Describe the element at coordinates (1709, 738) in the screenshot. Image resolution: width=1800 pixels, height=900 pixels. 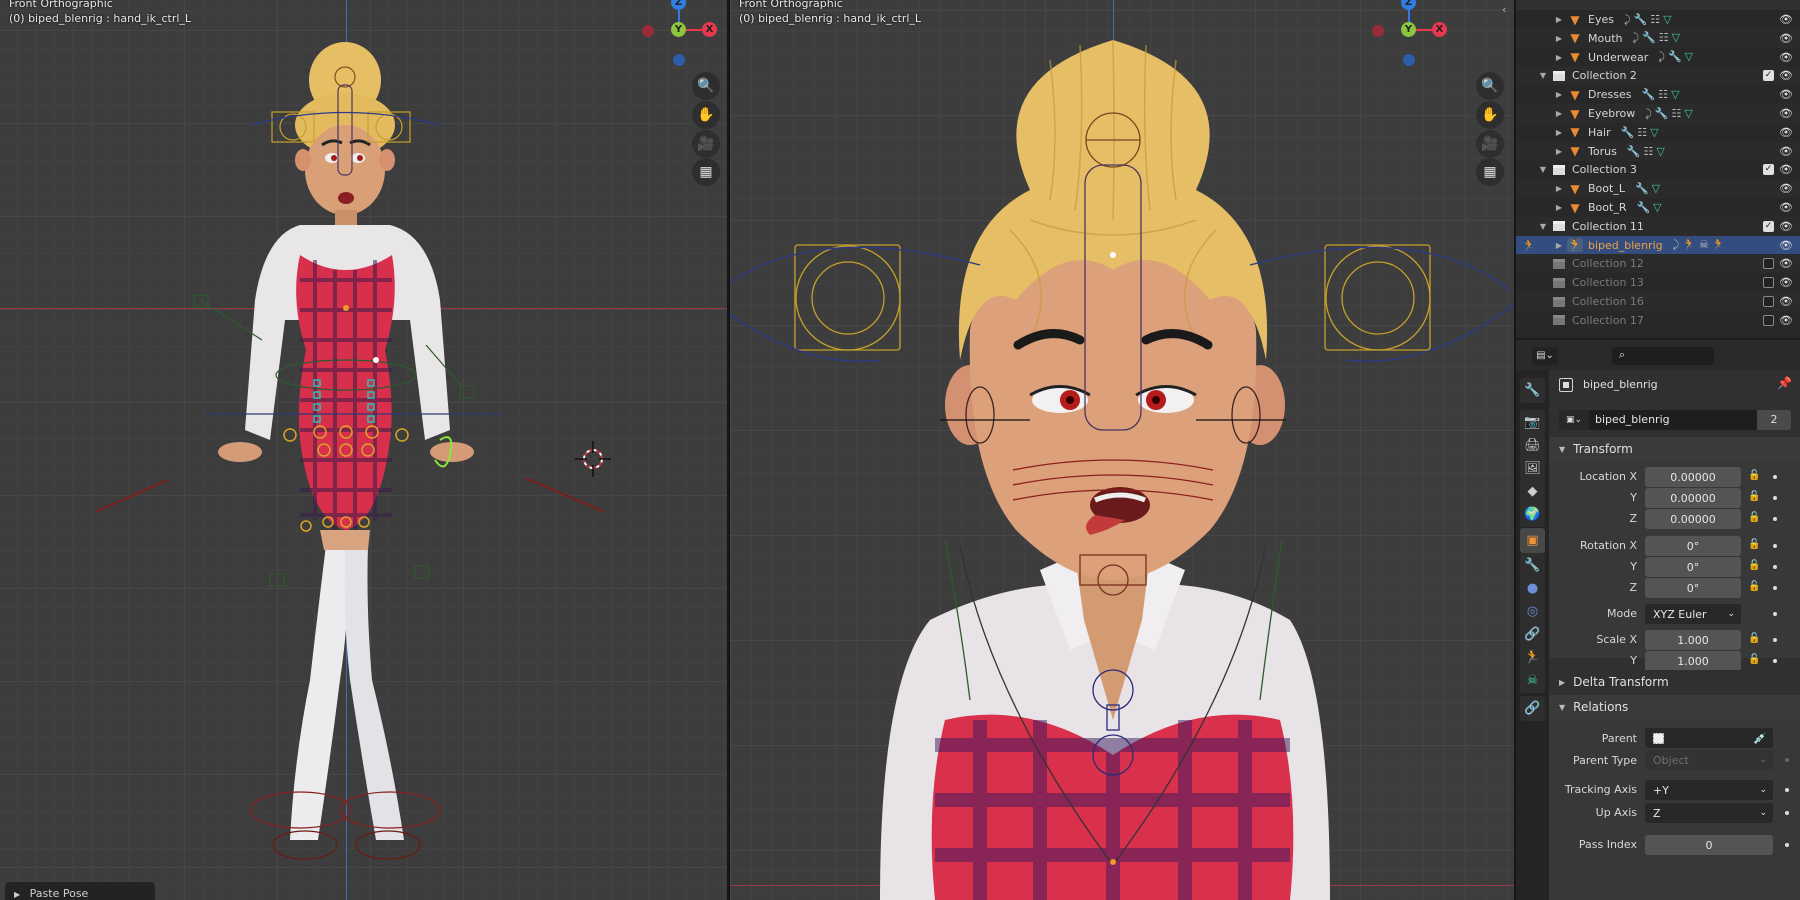
I see `parent-field: 💉` at that location.